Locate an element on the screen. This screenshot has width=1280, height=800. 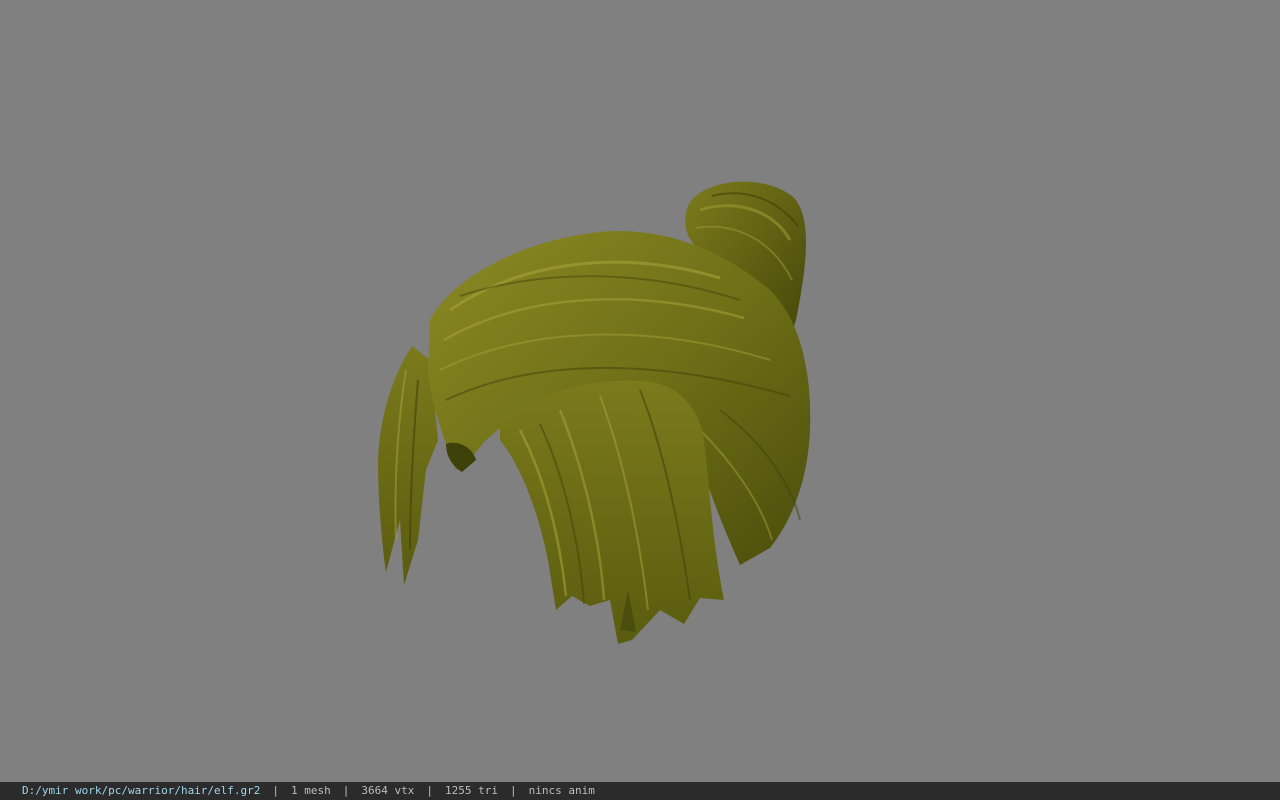
vertex-count-label: 3664 vtx is located at coordinates (388, 790).